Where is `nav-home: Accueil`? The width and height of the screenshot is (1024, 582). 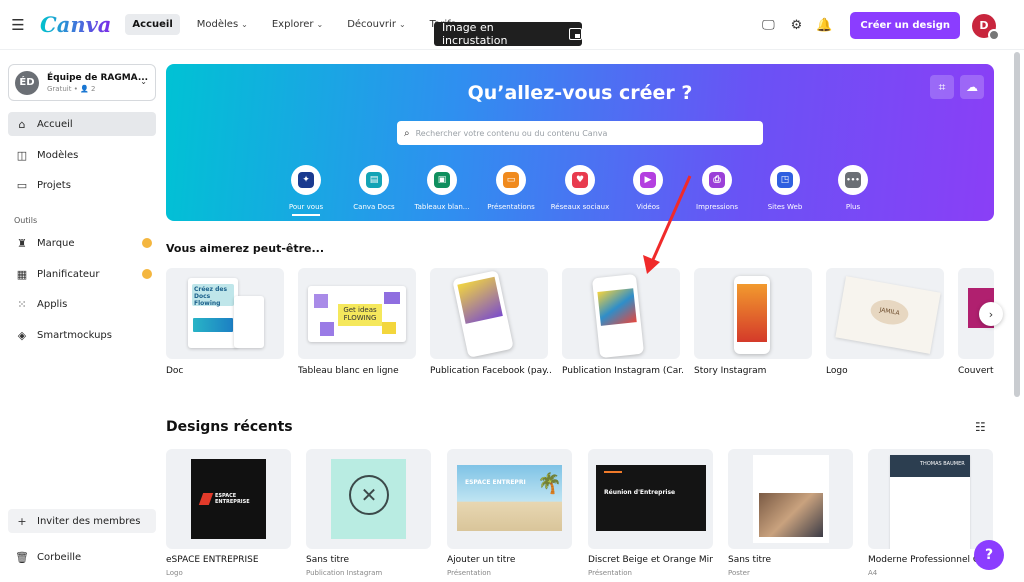 nav-home: Accueil is located at coordinates (152, 24).